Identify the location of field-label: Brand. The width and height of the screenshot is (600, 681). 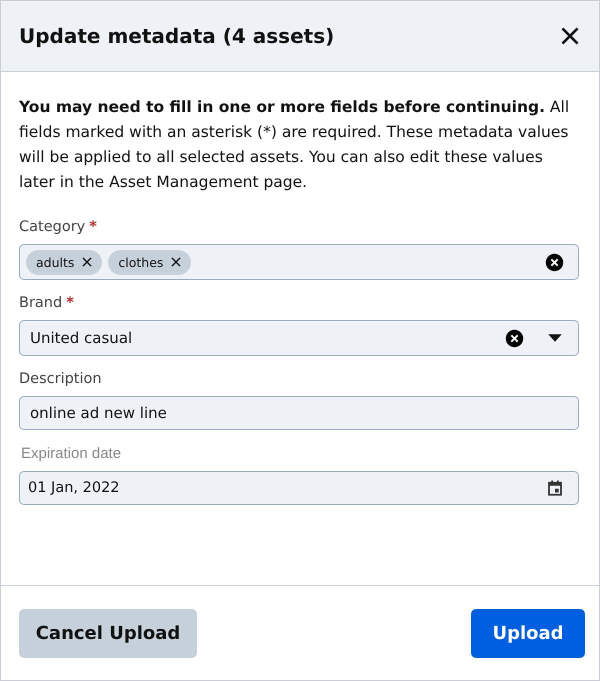
(40, 303).